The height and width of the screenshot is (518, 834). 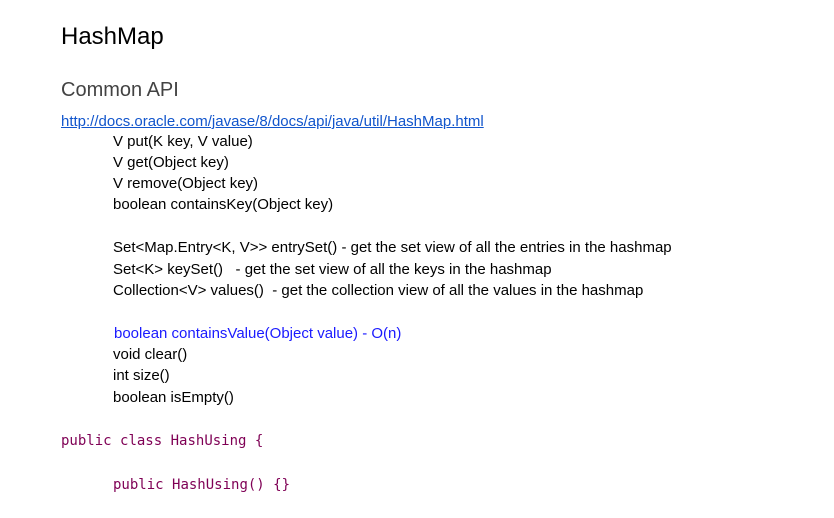 I want to click on code-constructor-name: HashUsing(), so click(x=218, y=485).